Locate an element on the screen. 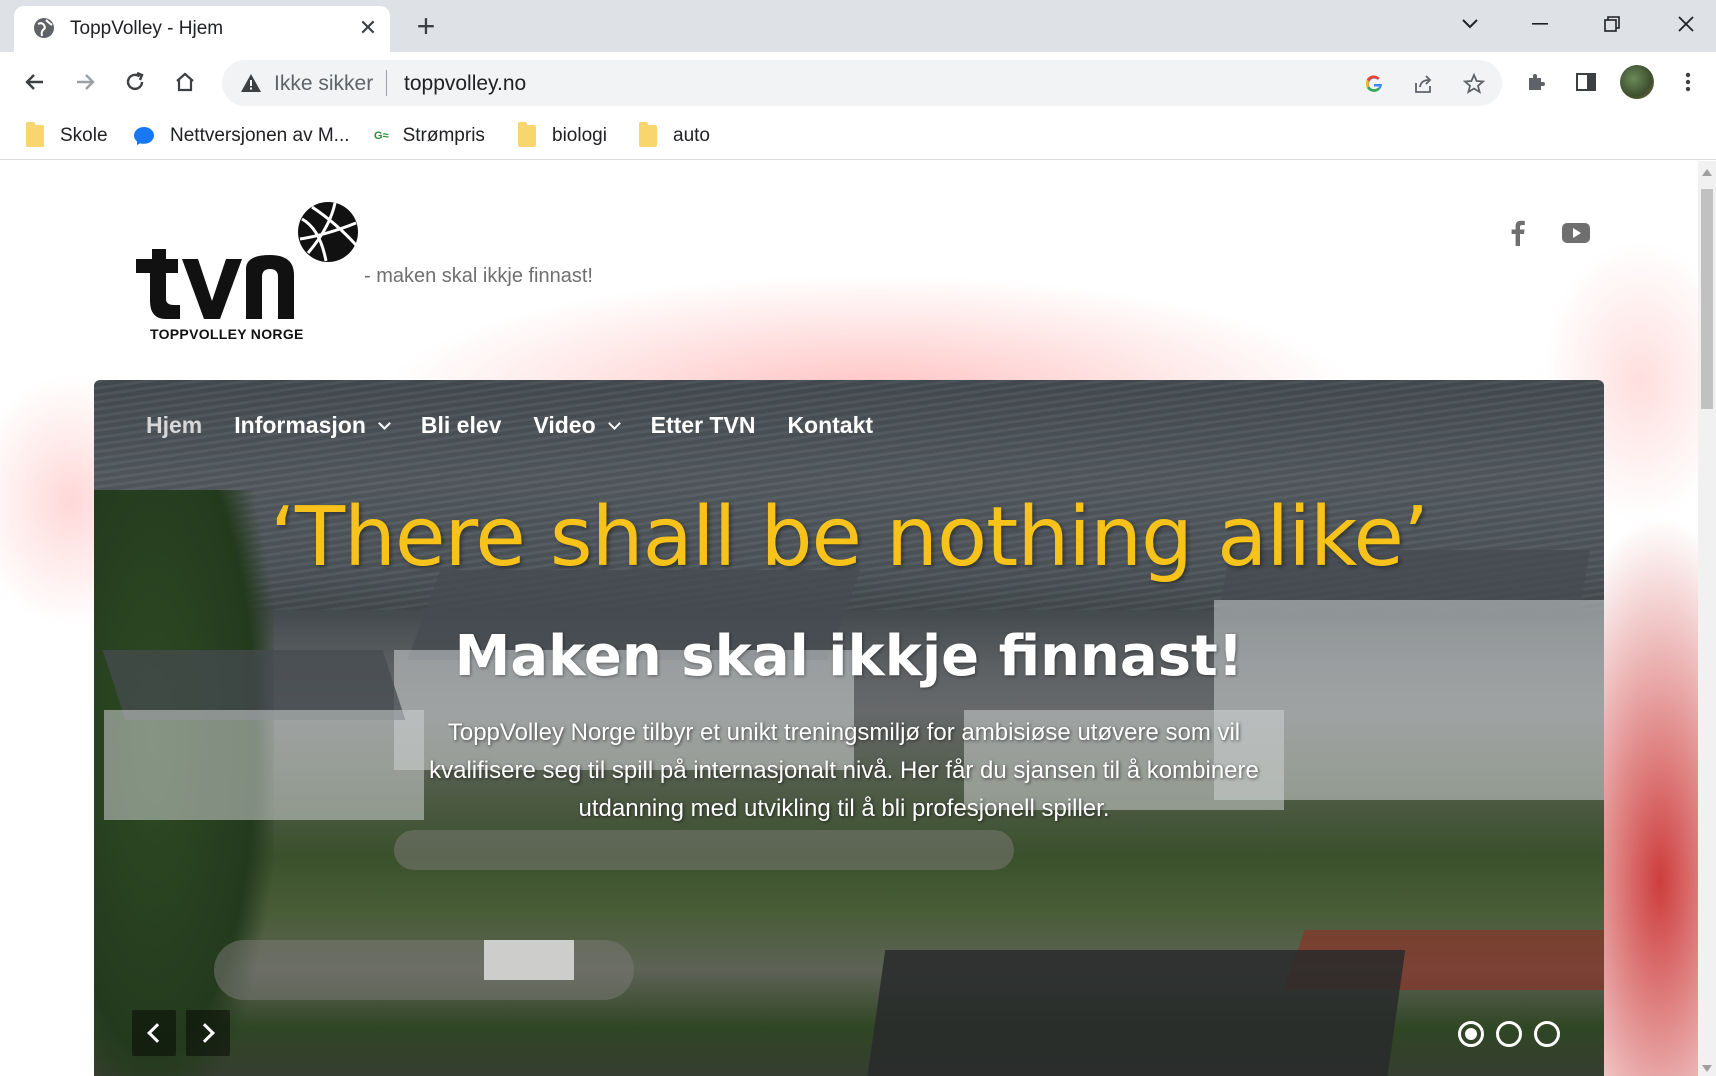 The height and width of the screenshot is (1076, 1716). strompris-icon: G≈ is located at coordinates (381, 136).